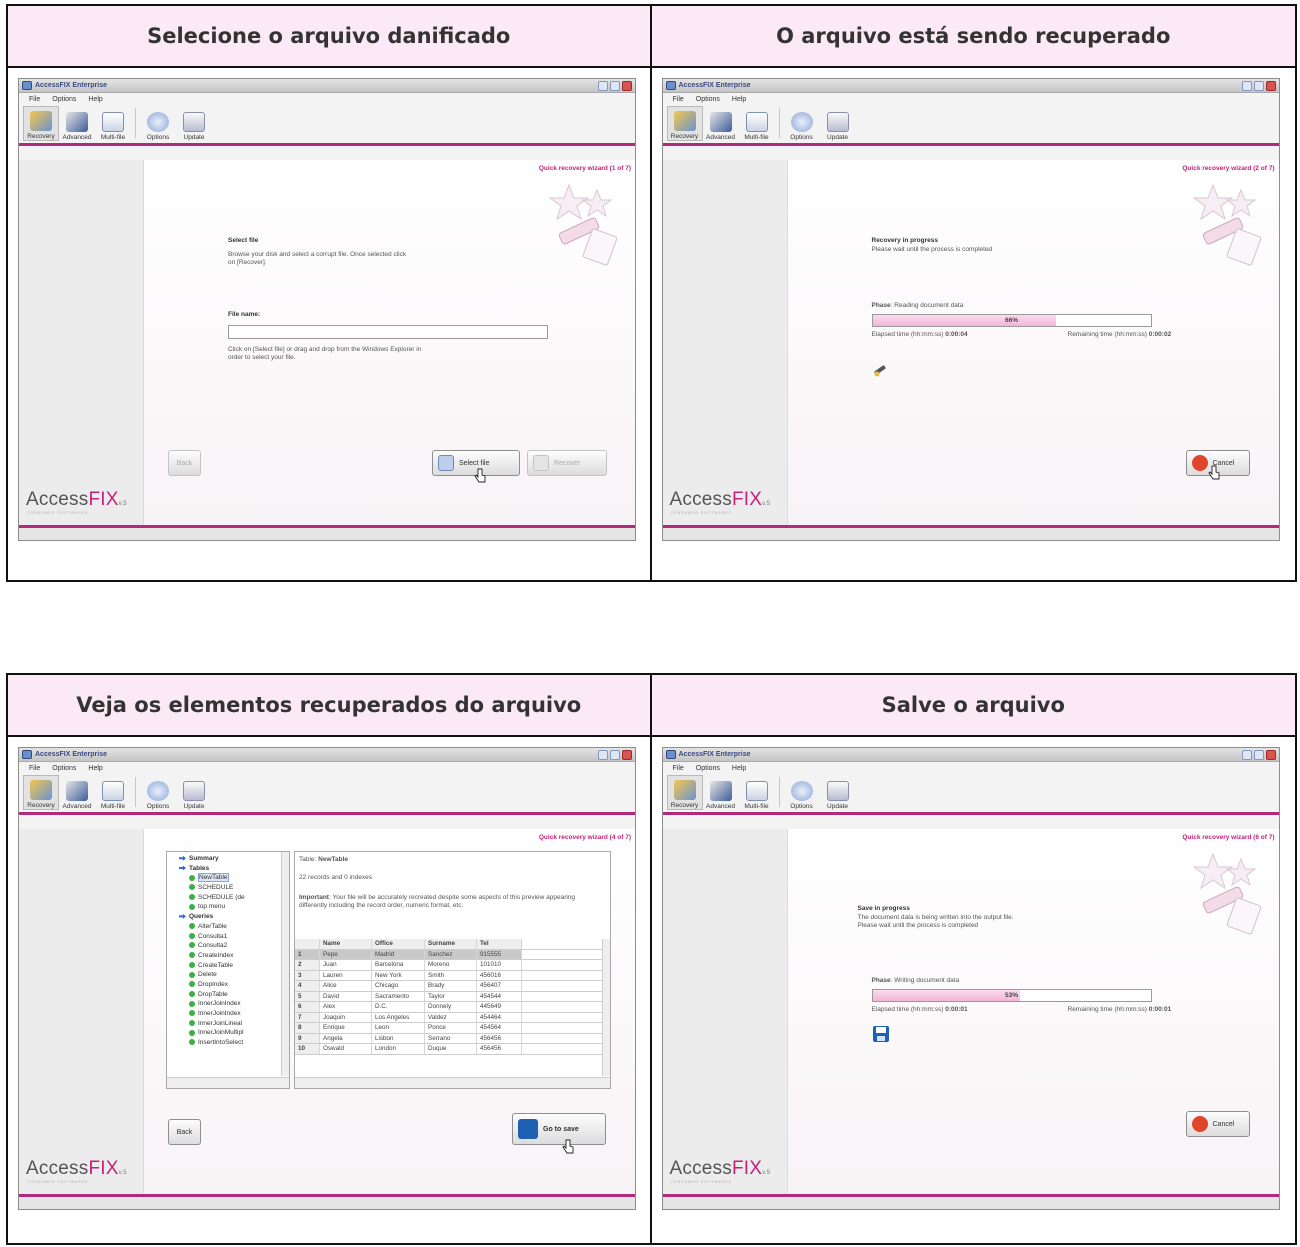 The height and width of the screenshot is (1247, 1300). I want to click on column-header: Office, so click(398, 944).